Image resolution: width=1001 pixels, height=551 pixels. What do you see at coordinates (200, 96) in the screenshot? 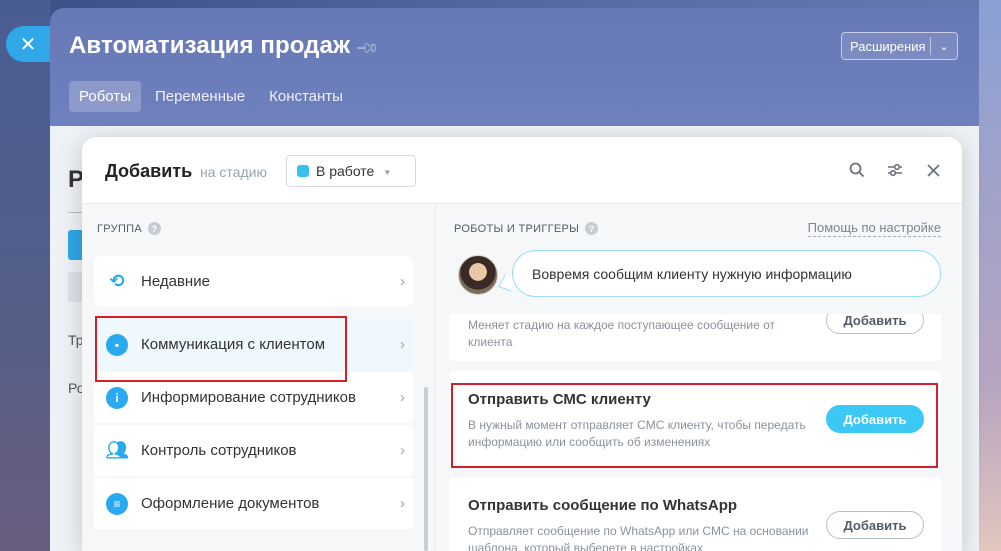
I see `tab-variables: Переменные` at bounding box center [200, 96].